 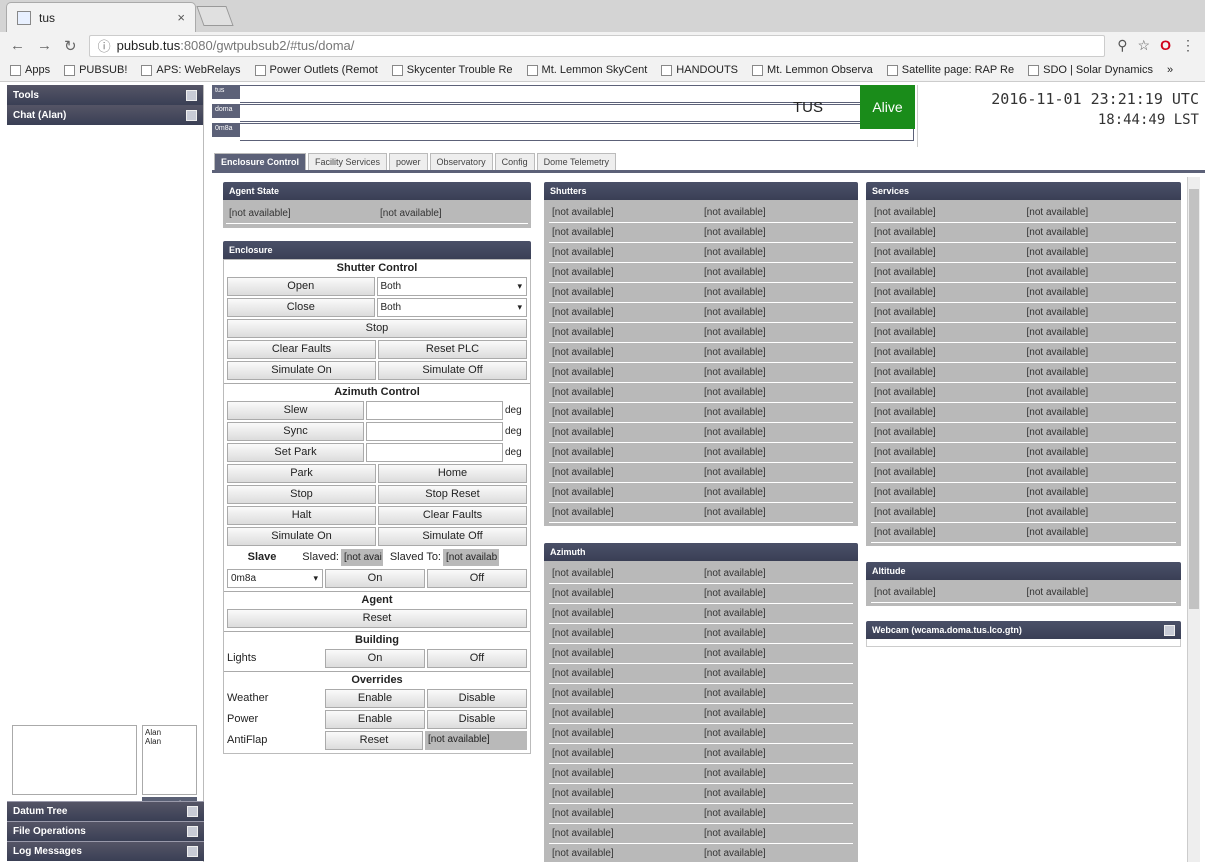 I want to click on bookmark-item: SDO | Solar Dynamics, so click(x=1090, y=70).